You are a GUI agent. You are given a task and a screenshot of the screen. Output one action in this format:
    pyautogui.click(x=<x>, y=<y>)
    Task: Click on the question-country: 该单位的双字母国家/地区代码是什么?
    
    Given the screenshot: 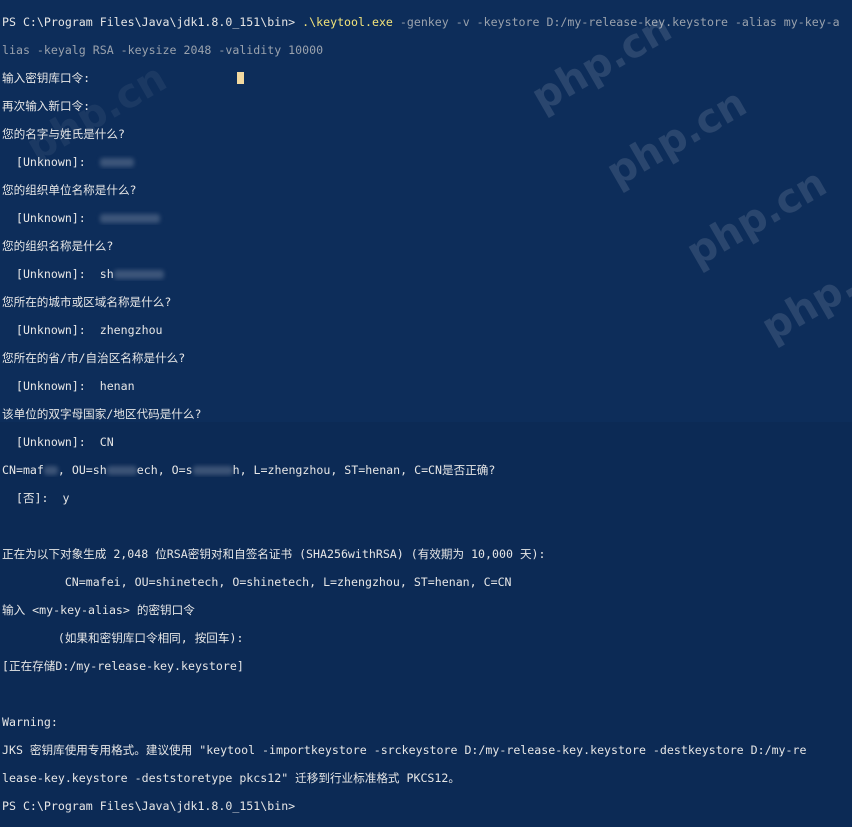 What is the action you would take?
    pyautogui.click(x=102, y=414)
    